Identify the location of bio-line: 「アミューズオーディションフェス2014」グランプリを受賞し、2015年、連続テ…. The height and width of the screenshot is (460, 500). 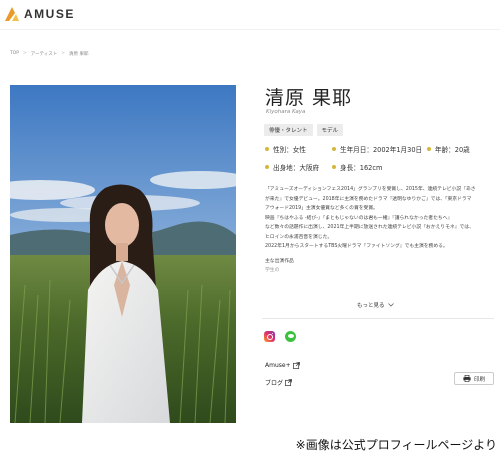
(370, 189).